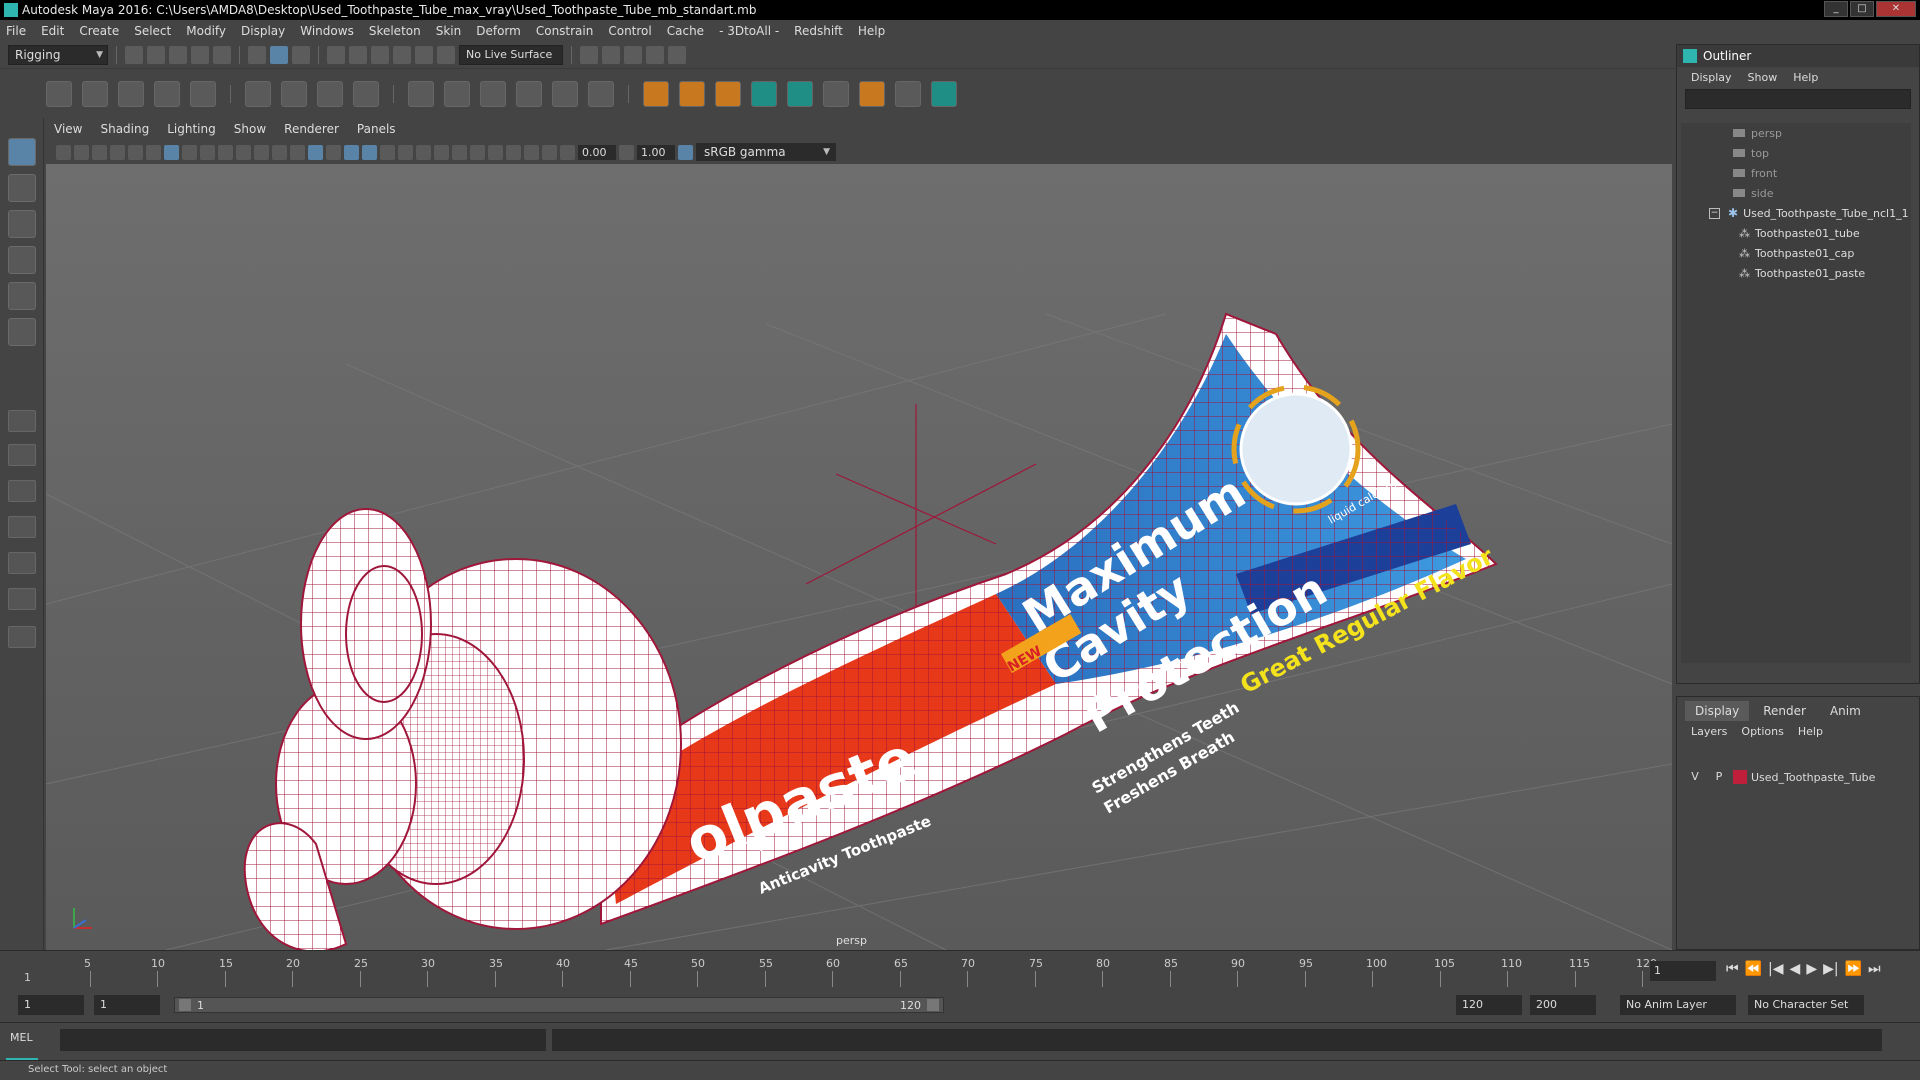  Describe the element at coordinates (1775, 969) in the screenshot. I see `step-back-frame-icon: |◀` at that location.